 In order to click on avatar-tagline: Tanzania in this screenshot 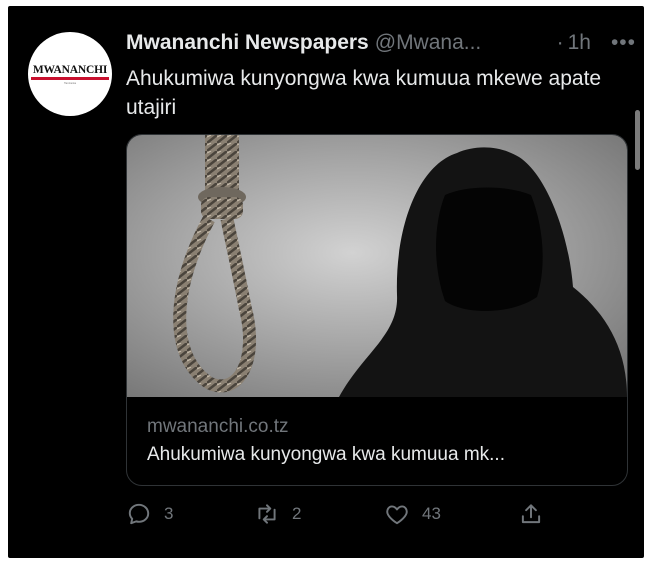, I will do `click(69, 82)`.